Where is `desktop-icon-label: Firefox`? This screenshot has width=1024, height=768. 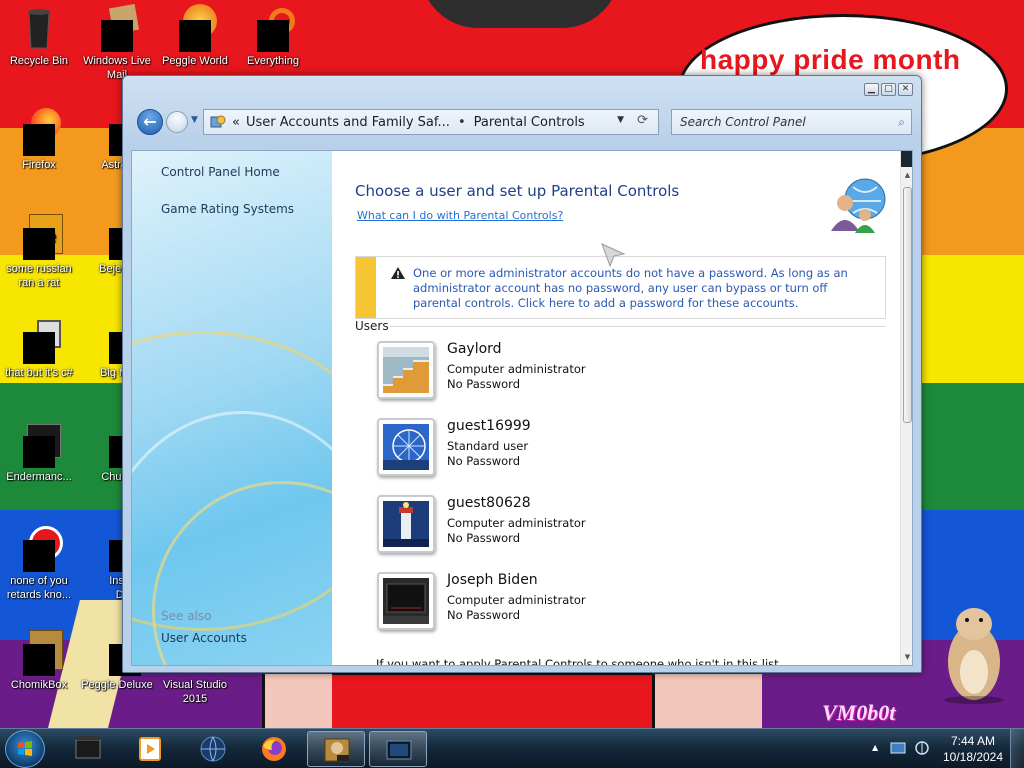
desktop-icon-label: Firefox is located at coordinates (39, 165).